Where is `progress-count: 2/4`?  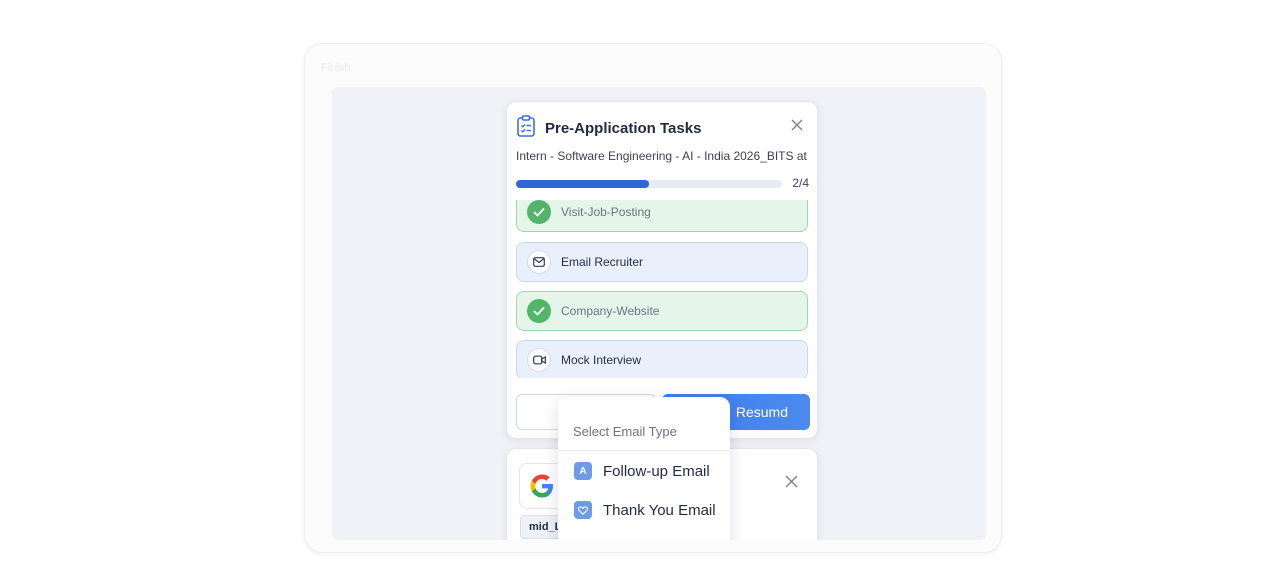 progress-count: 2/4 is located at coordinates (800, 183).